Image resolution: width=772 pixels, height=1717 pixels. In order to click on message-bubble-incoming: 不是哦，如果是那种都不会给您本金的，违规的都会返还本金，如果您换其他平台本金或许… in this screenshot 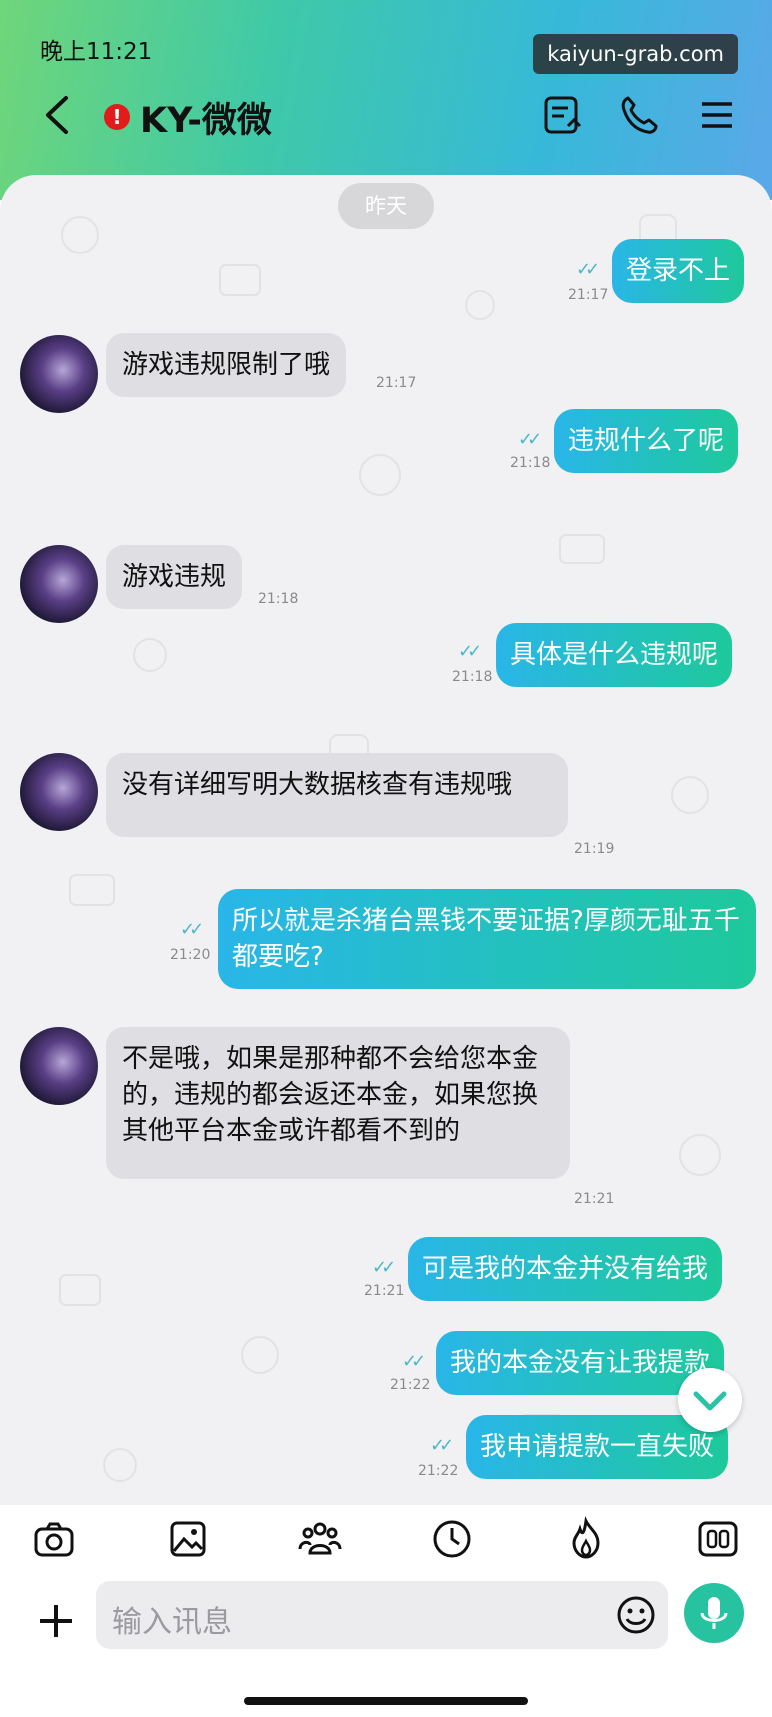, I will do `click(338, 1103)`.